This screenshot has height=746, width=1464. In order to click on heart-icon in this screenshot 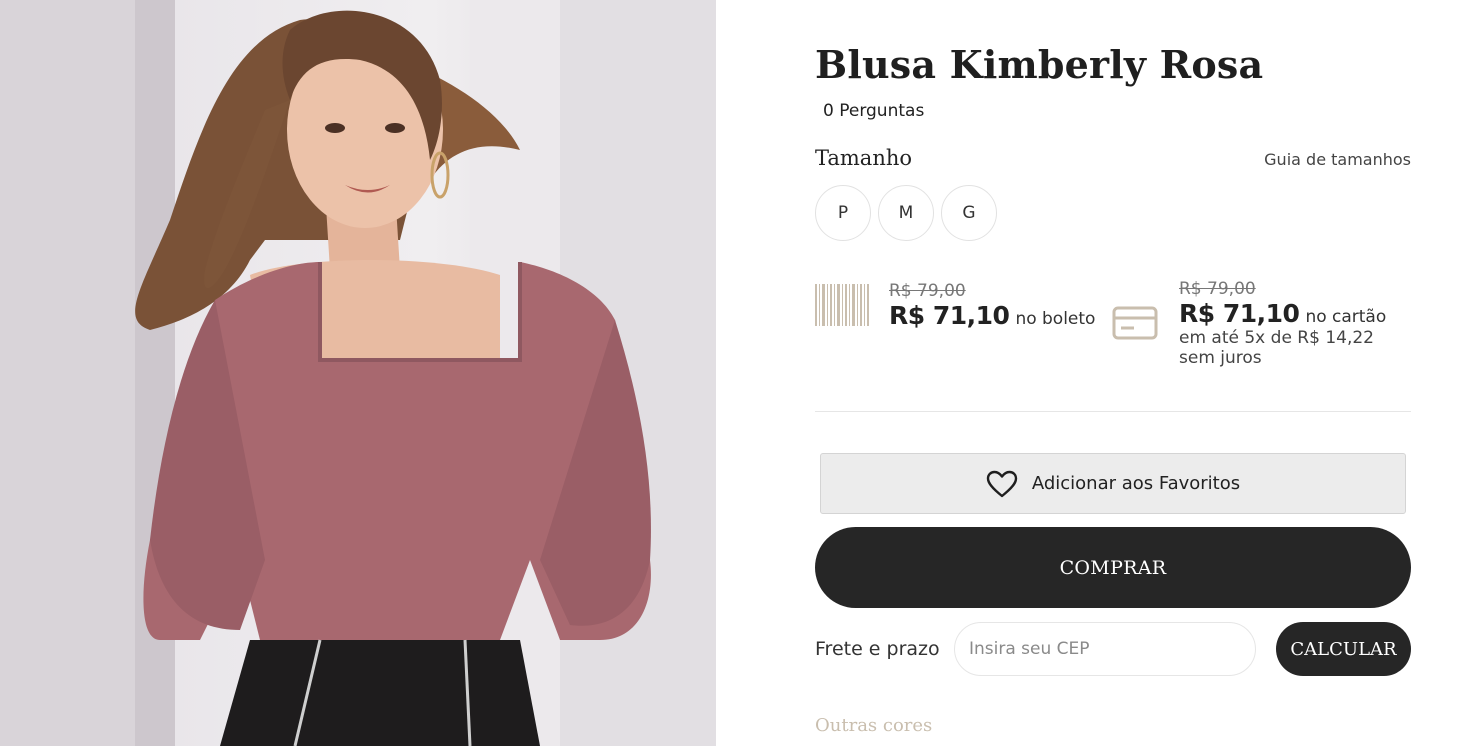, I will do `click(1002, 483)`.